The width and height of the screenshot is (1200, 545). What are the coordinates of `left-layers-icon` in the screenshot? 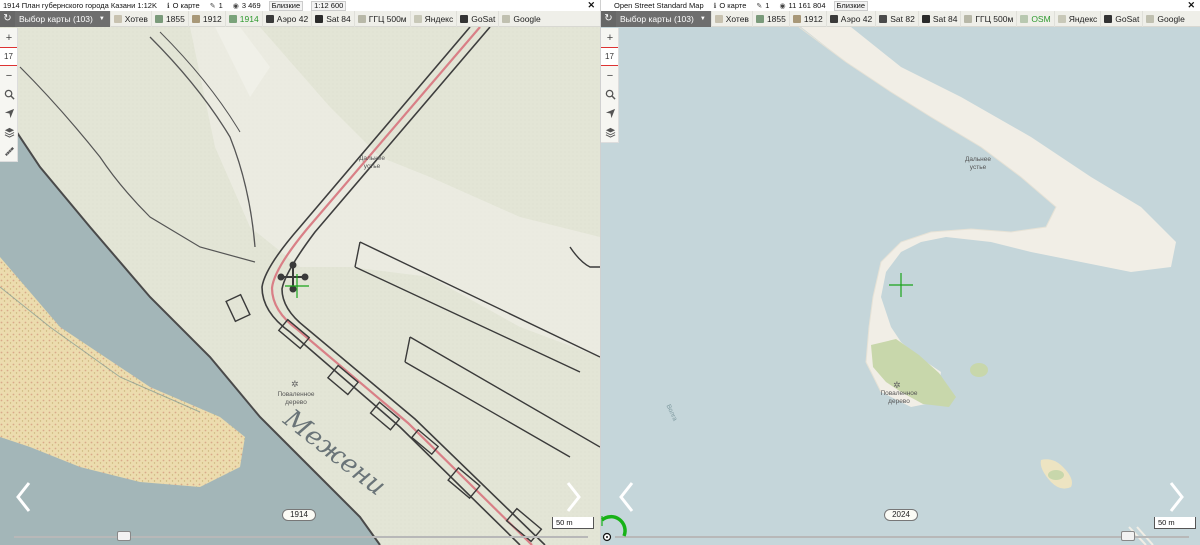 It's located at (9, 132).